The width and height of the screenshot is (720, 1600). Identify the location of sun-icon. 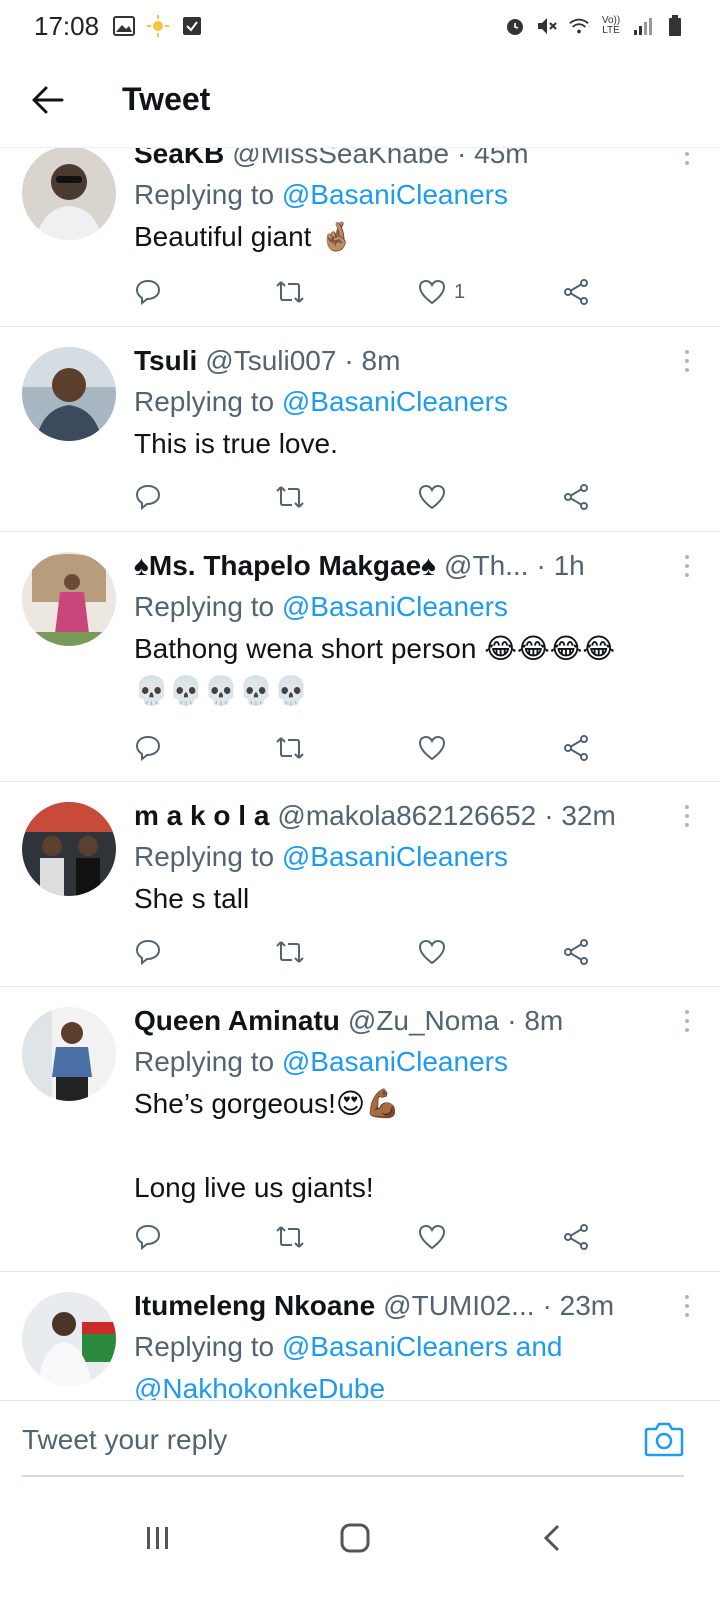
(158, 26).